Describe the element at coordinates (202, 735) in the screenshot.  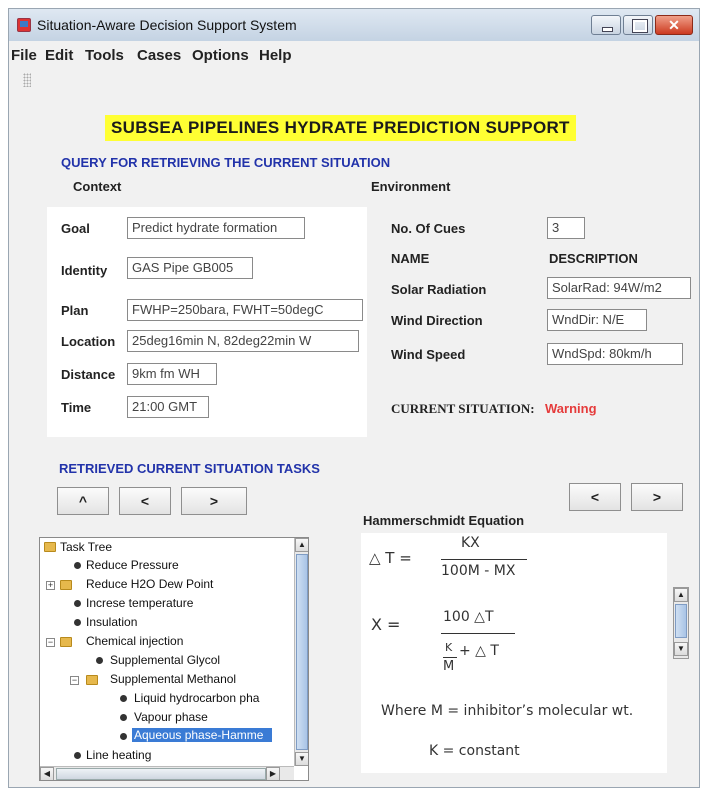
I see `tree-node-aqueous-phase-selected: Aqueous phase-Hamme` at that location.